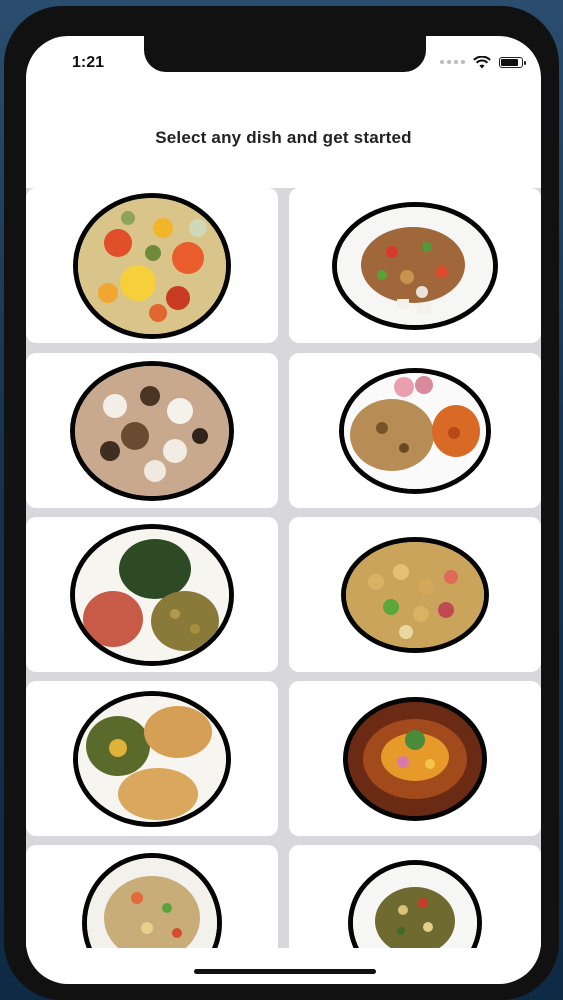  I want to click on saag-puri-plate-icon, so click(152, 758).